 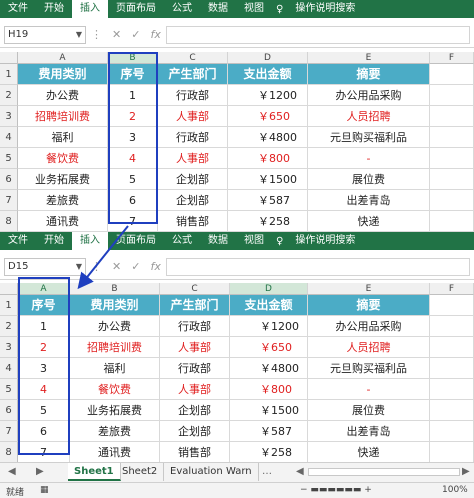 What do you see at coordinates (63, 116) in the screenshot?
I see `data-cell-cat: 招聘培训费` at bounding box center [63, 116].